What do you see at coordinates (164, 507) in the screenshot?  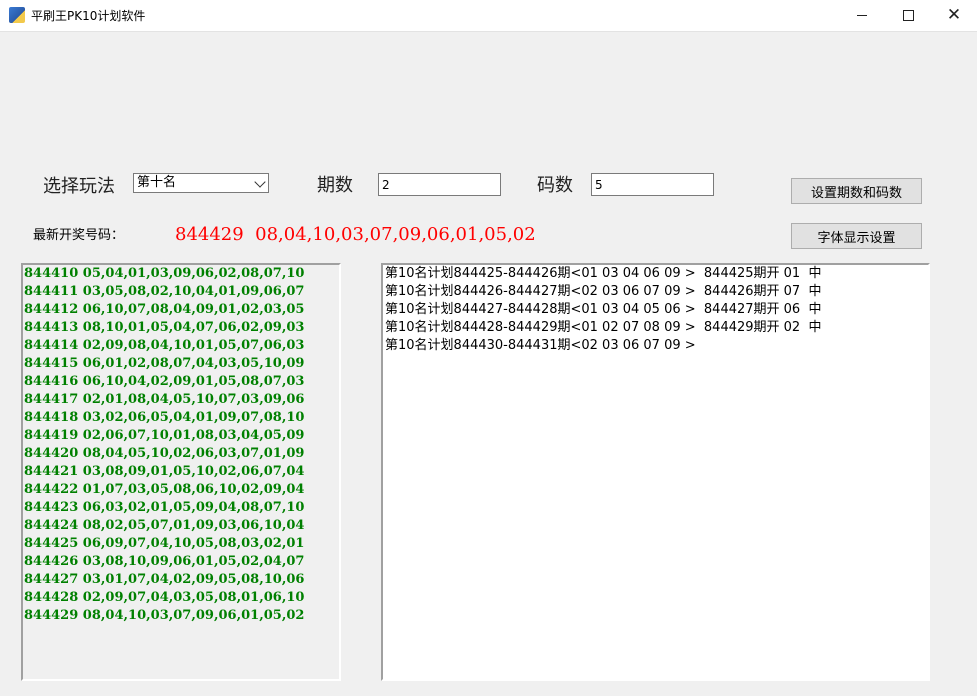 I see `list-item: 844423 06,03,02,01,05,09,04,08,07,10` at bounding box center [164, 507].